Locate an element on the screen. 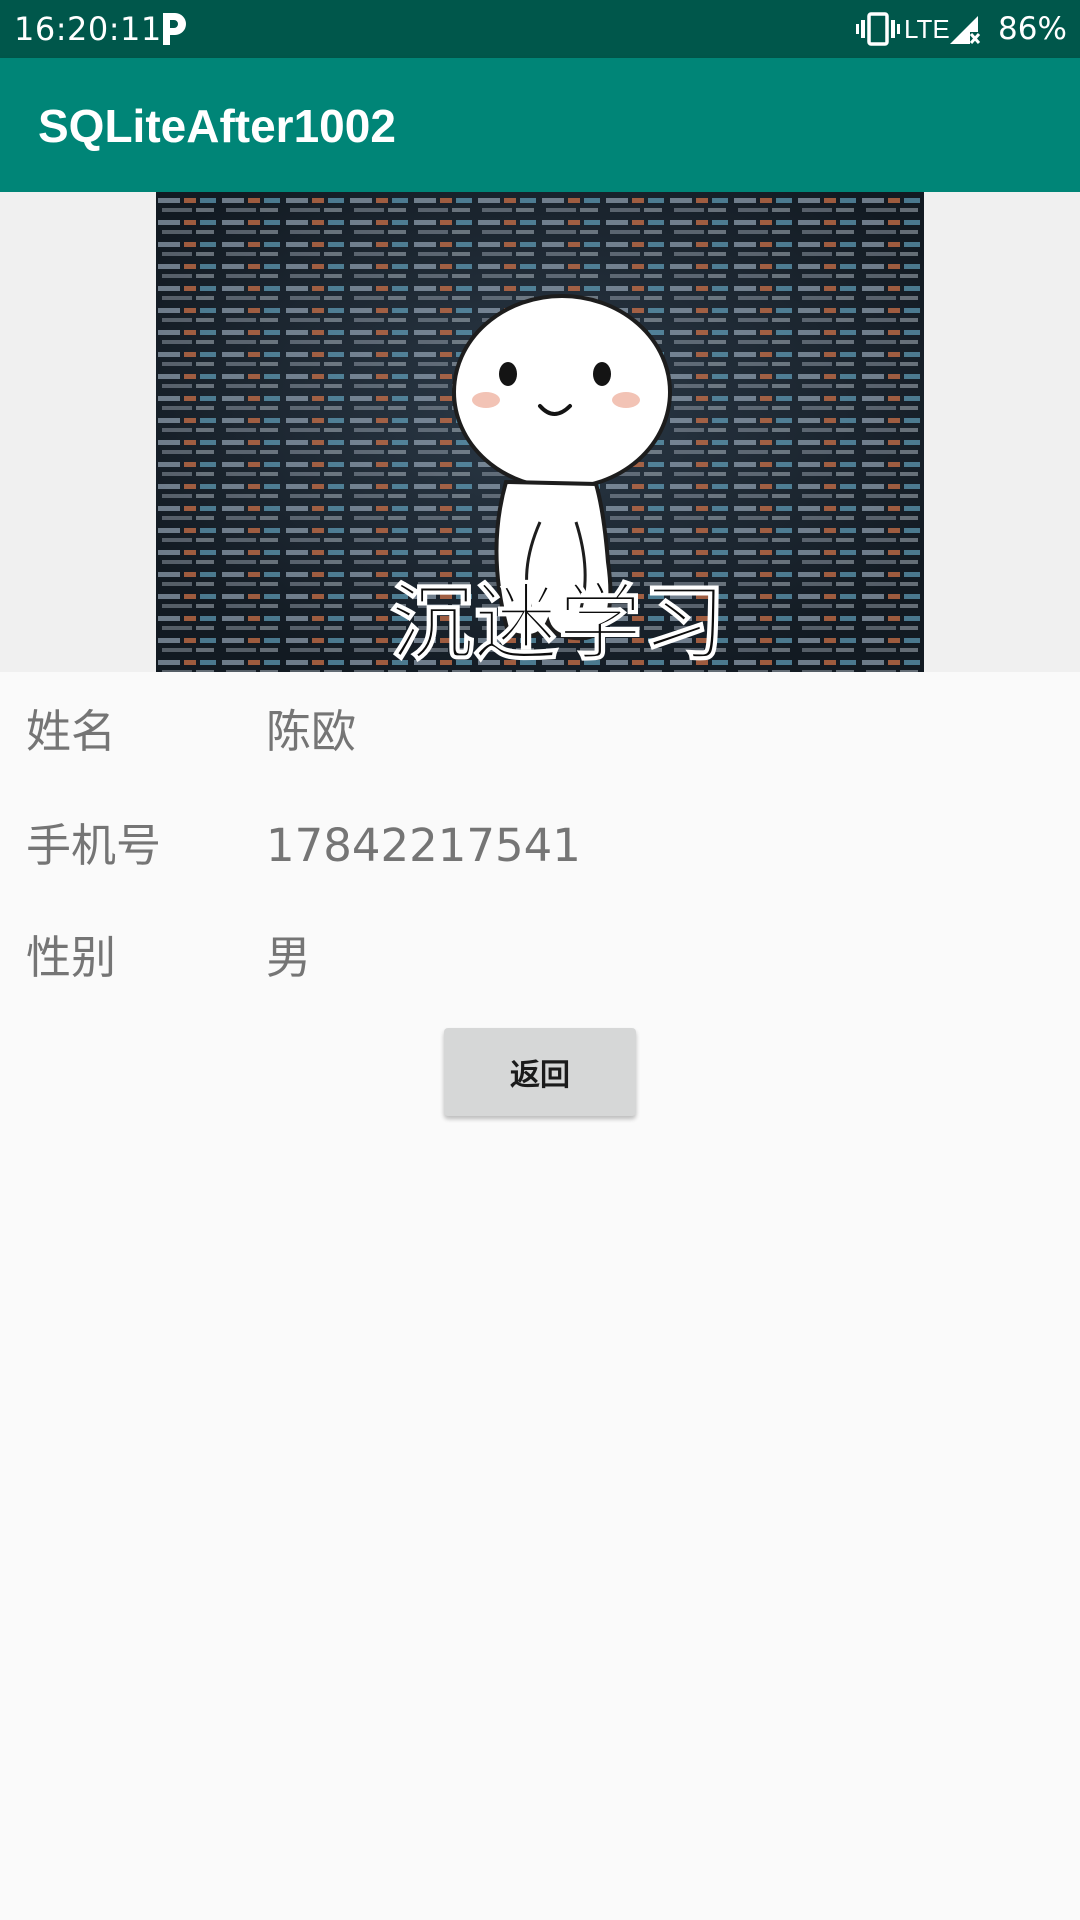  gender-label: 性别 is located at coordinates (71, 957).